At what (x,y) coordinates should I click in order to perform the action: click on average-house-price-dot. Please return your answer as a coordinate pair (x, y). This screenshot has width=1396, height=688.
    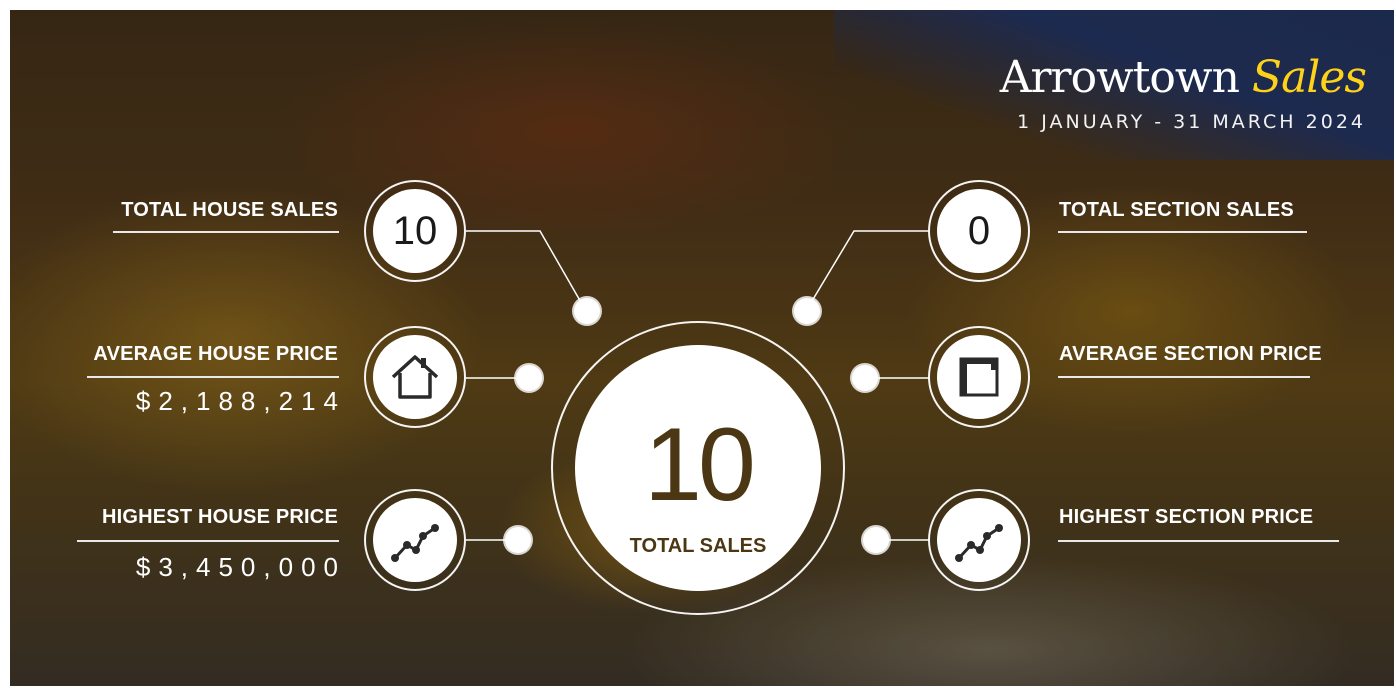
    Looking at the image, I should click on (529, 378).